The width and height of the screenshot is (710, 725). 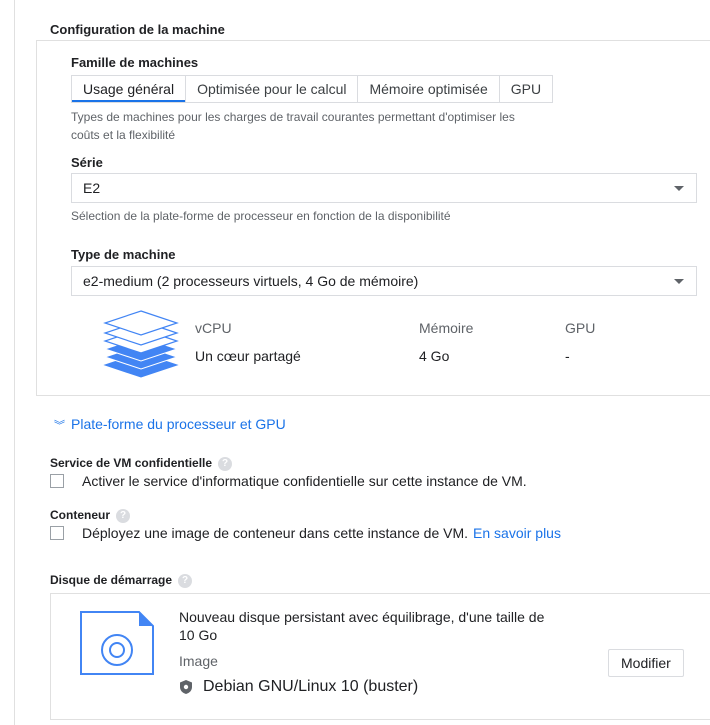 What do you see at coordinates (129, 89) in the screenshot?
I see `tab-usage-general: Usage général` at bounding box center [129, 89].